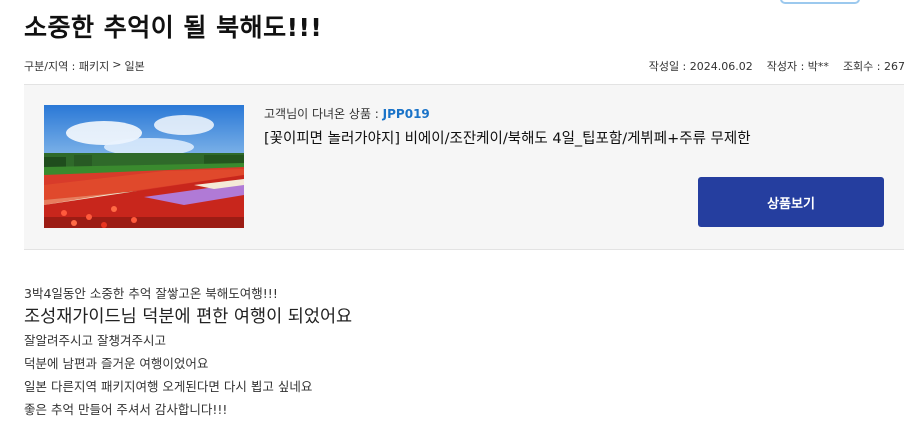 The image size is (909, 441). Describe the element at coordinates (406, 114) in the screenshot. I see `product-code: JPP019` at that location.